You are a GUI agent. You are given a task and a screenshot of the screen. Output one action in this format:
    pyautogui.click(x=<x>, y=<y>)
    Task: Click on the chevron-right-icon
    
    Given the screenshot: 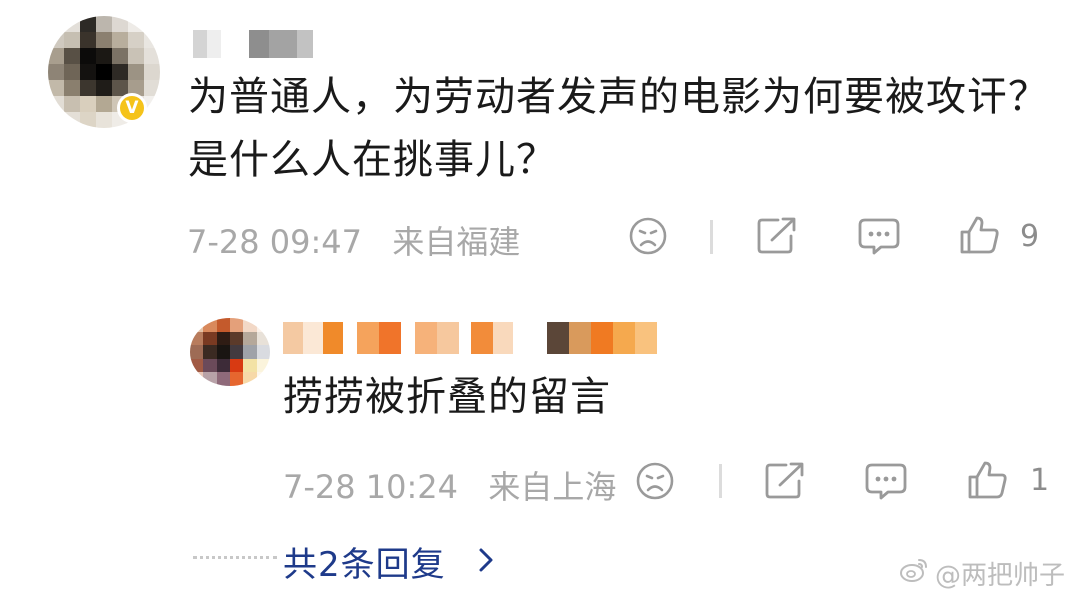 What is the action you would take?
    pyautogui.click(x=486, y=562)
    